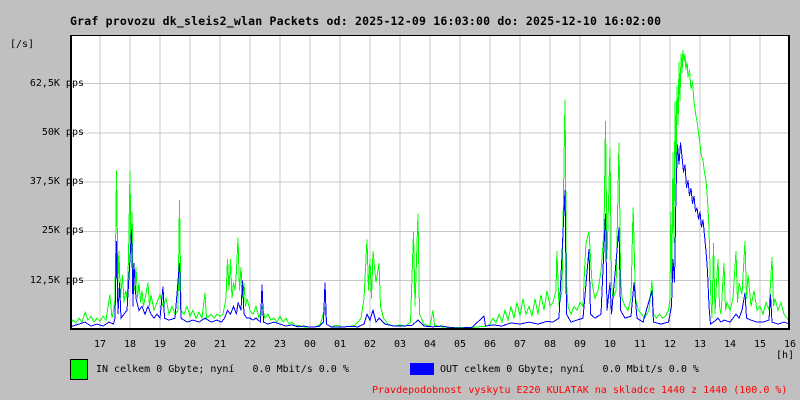 This screenshot has height=400, width=800. What do you see at coordinates (700, 344) in the screenshot?
I see `x-tick-label: 13` at bounding box center [700, 344].